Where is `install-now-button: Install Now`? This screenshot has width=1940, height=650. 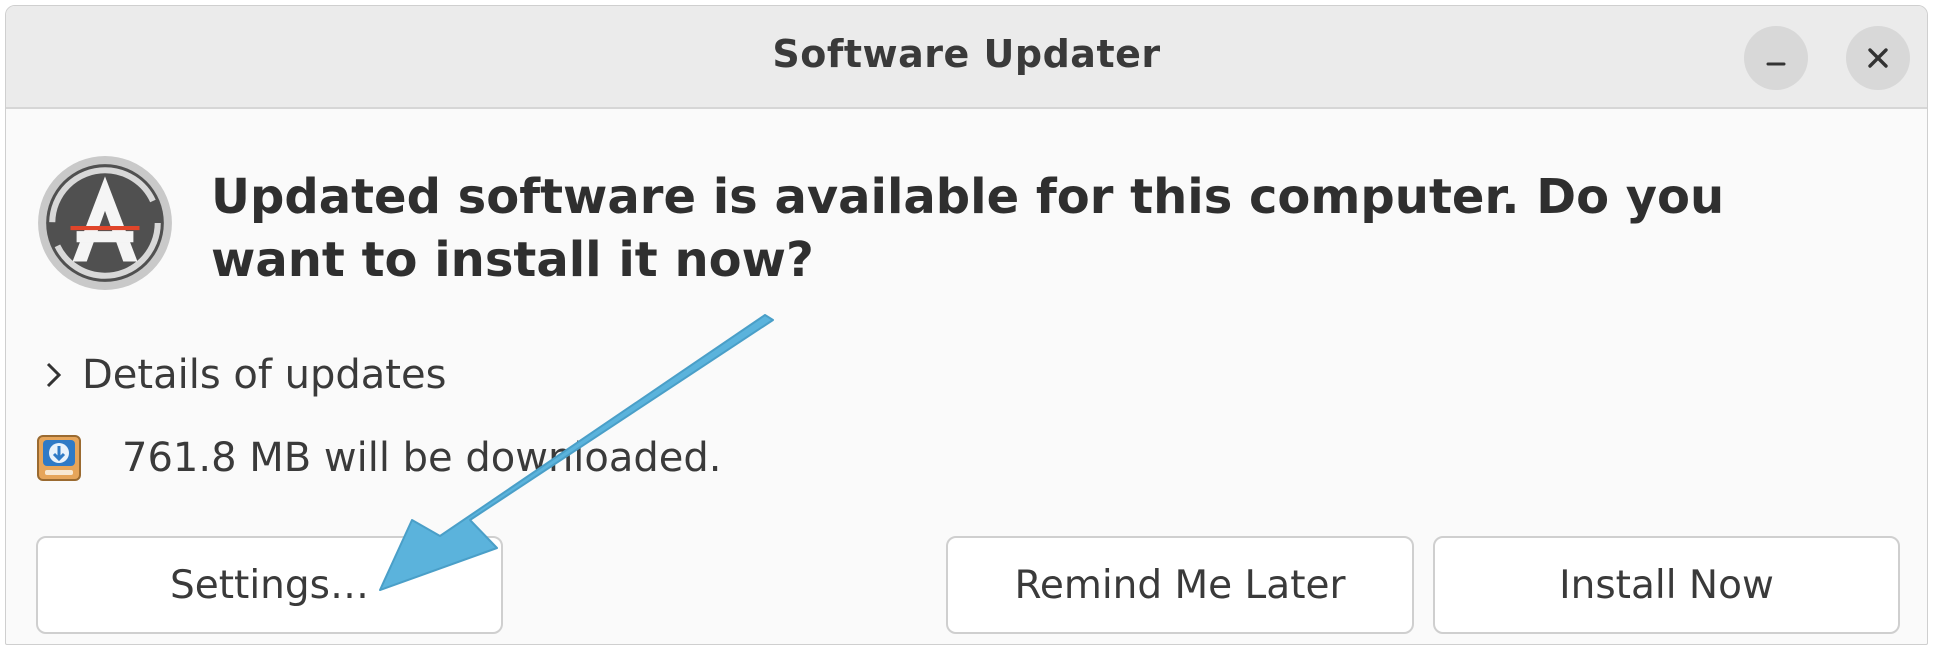
install-now-button: Install Now is located at coordinates (1666, 585).